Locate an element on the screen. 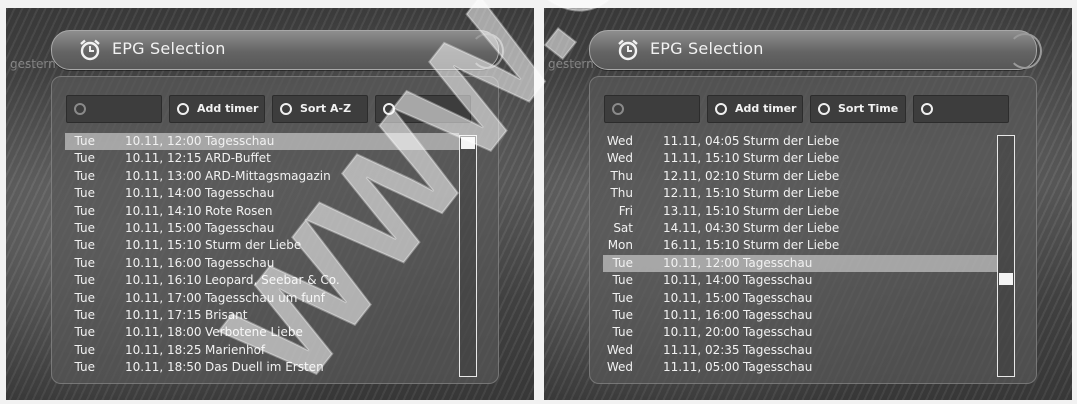  event-title: Brisant is located at coordinates (226, 314).